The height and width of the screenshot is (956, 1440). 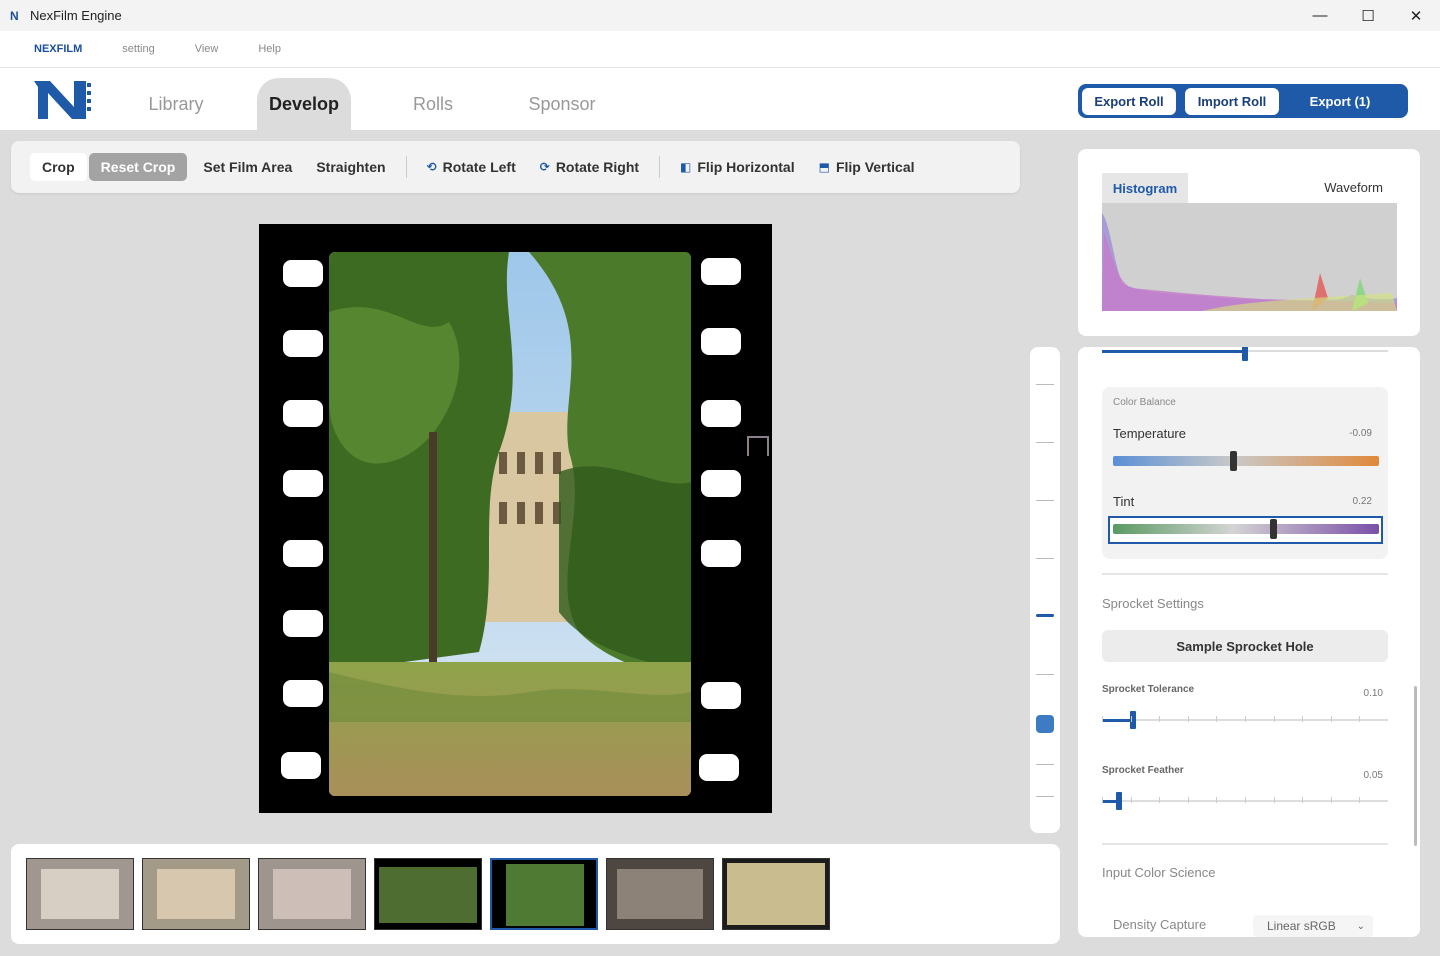 I want to click on sprocket-feather-value: 0.05, so click(x=1373, y=775).